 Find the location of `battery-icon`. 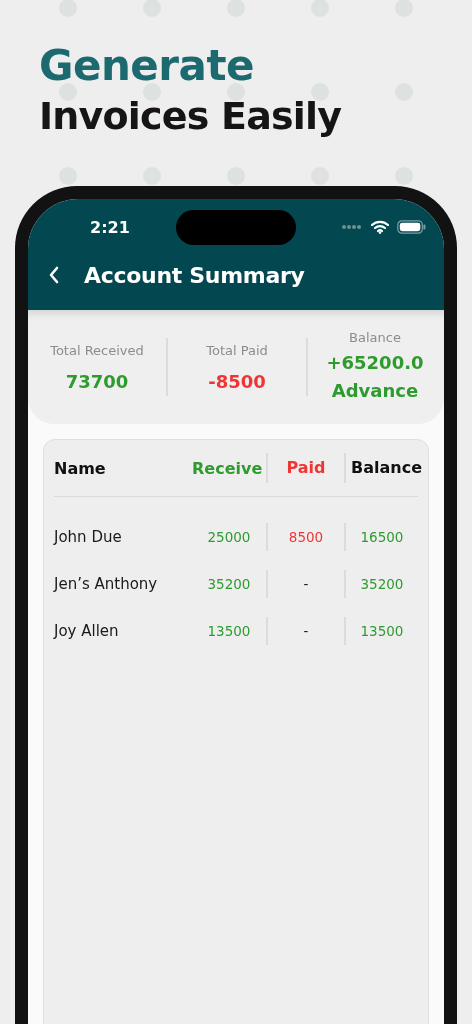

battery-icon is located at coordinates (411, 227).